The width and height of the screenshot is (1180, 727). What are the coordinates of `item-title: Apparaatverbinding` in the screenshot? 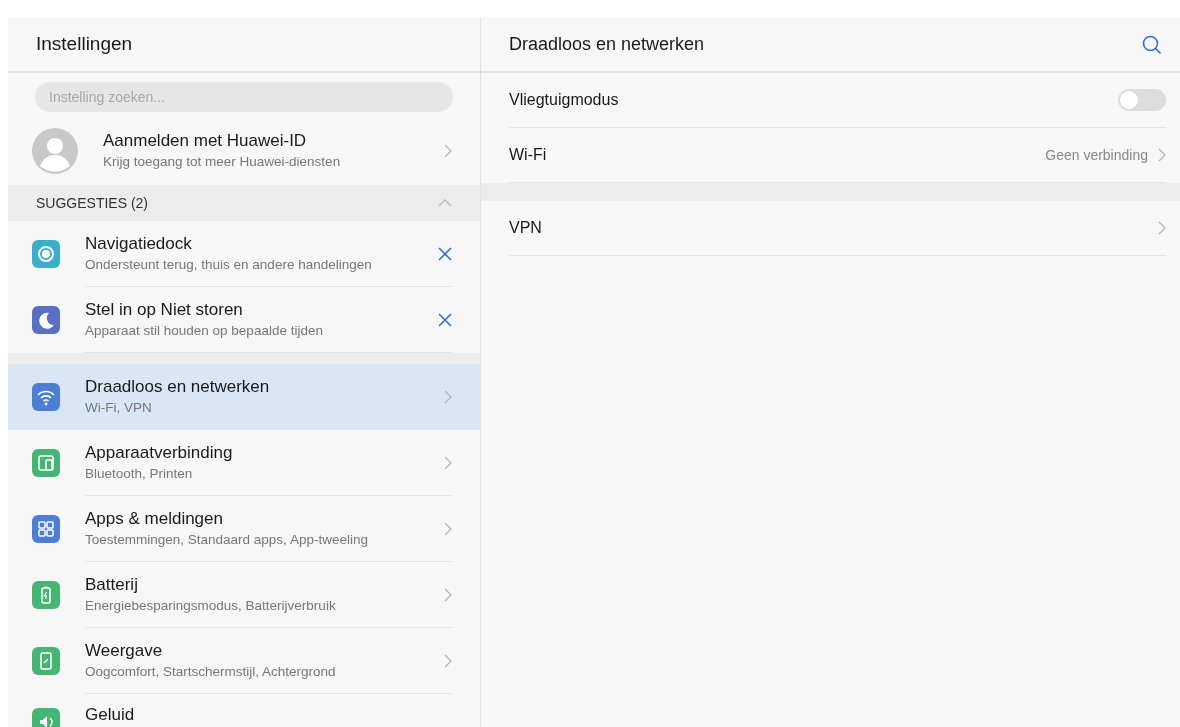 It's located at (159, 452).